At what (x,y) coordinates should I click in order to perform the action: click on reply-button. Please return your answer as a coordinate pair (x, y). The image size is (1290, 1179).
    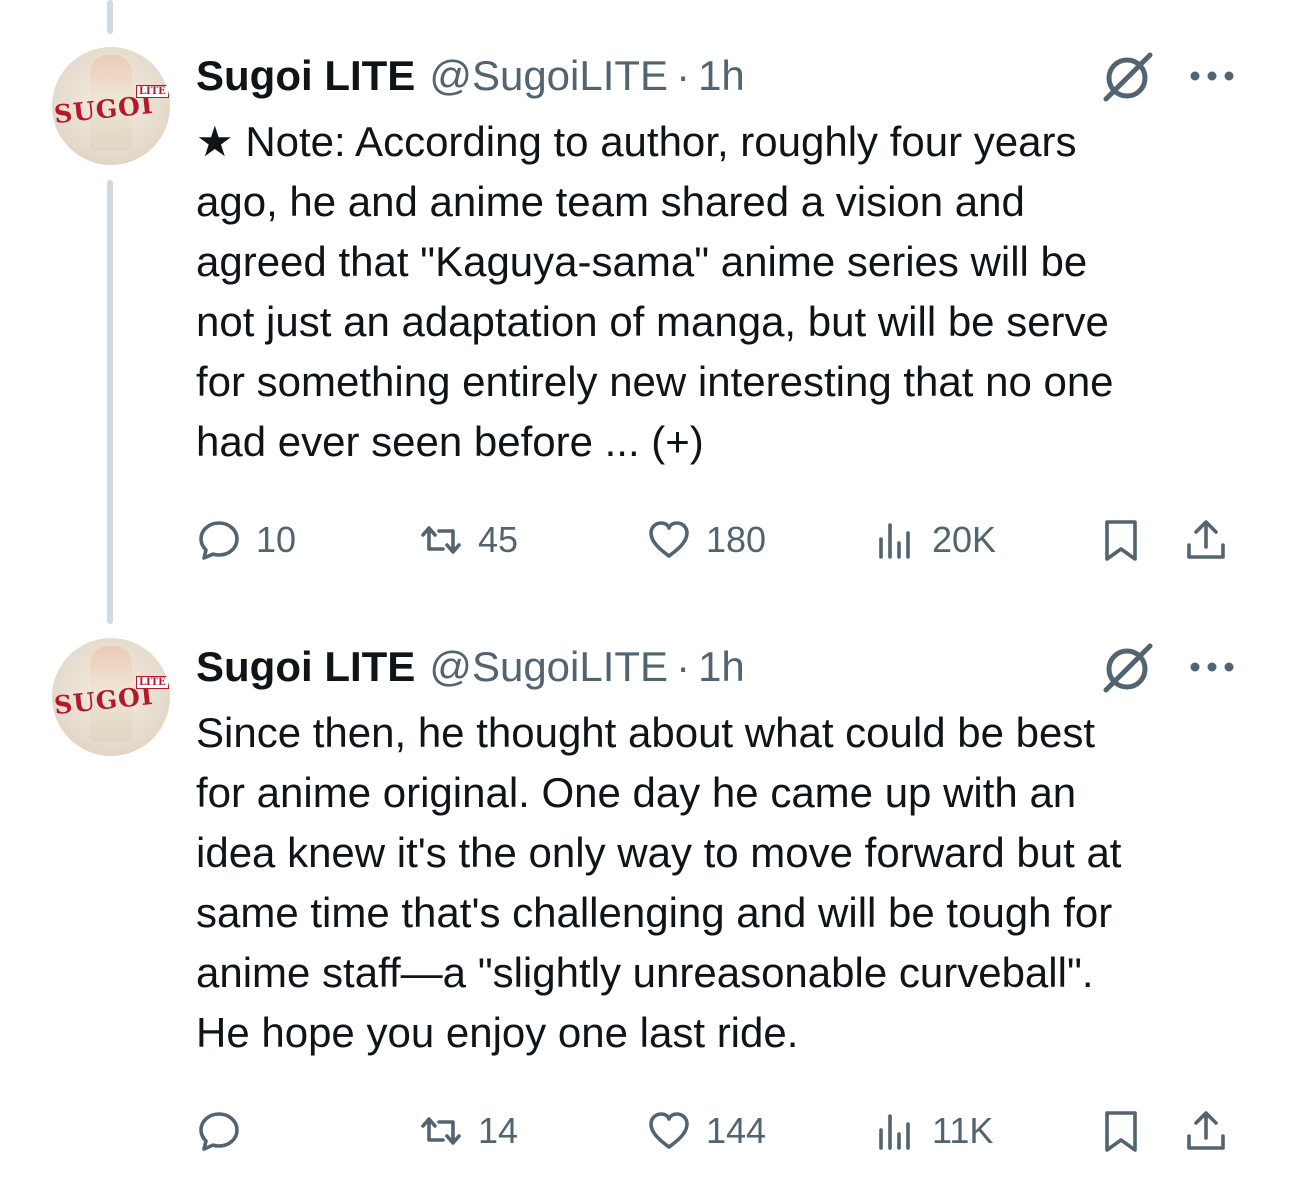
    Looking at the image, I should click on (226, 1131).